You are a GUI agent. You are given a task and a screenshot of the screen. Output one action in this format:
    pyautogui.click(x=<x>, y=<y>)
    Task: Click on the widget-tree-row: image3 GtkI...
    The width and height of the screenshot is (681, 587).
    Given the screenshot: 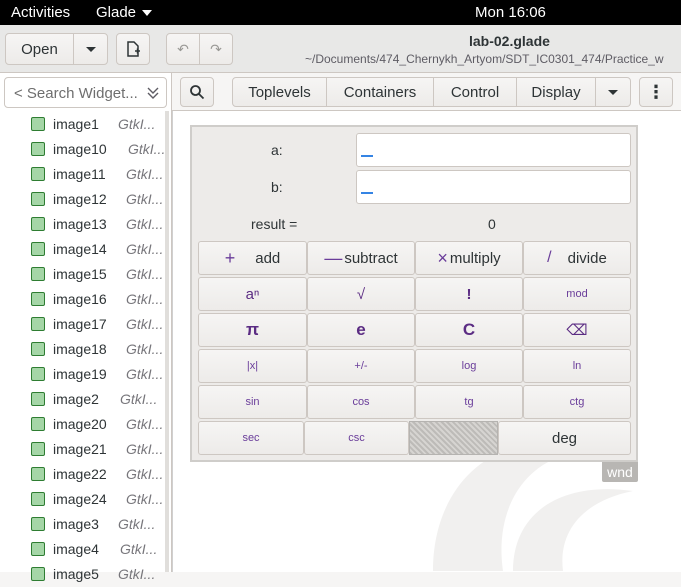 What is the action you would take?
    pyautogui.click(x=86, y=524)
    